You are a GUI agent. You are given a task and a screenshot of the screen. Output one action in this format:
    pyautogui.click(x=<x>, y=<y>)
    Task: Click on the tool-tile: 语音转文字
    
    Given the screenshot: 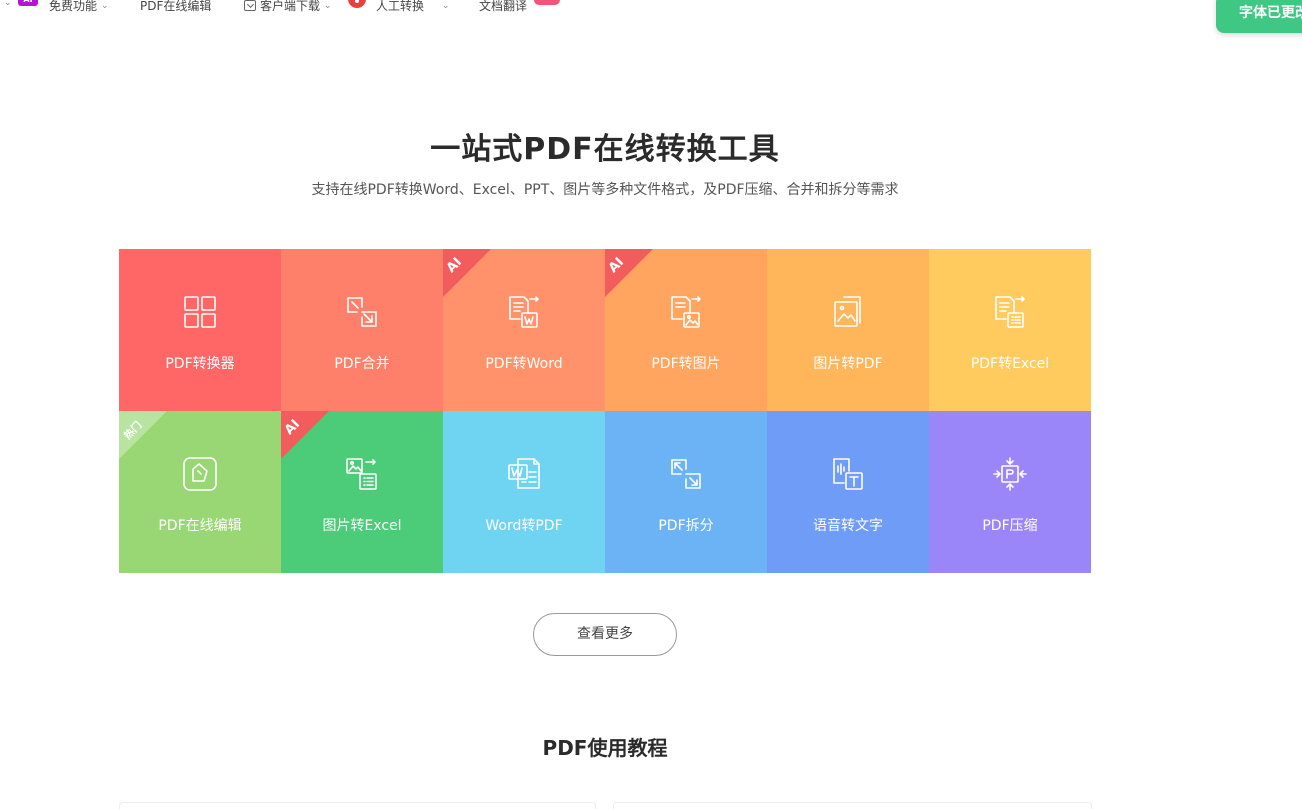 What is the action you would take?
    pyautogui.click(x=848, y=492)
    